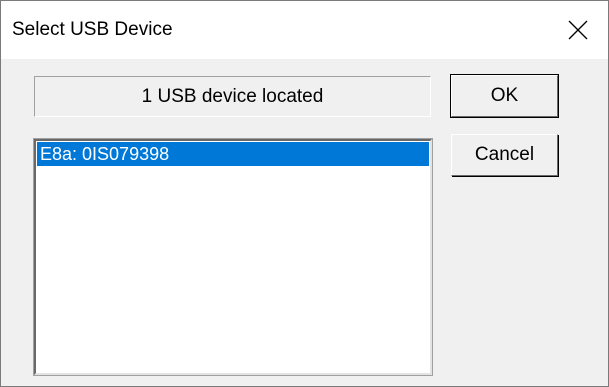  What do you see at coordinates (304, 30) in the screenshot?
I see `title-bar: Select USB Device` at bounding box center [304, 30].